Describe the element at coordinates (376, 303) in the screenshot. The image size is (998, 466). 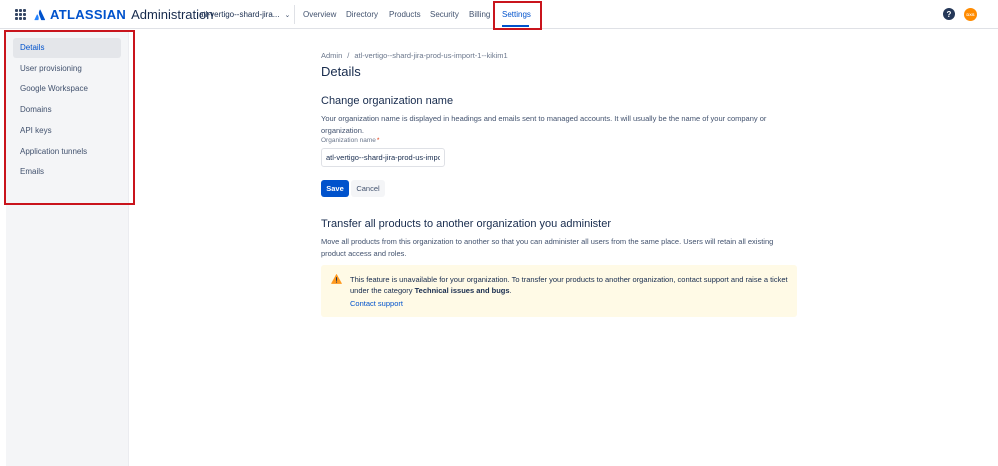
I see `contact-support-link: Contact support` at that location.